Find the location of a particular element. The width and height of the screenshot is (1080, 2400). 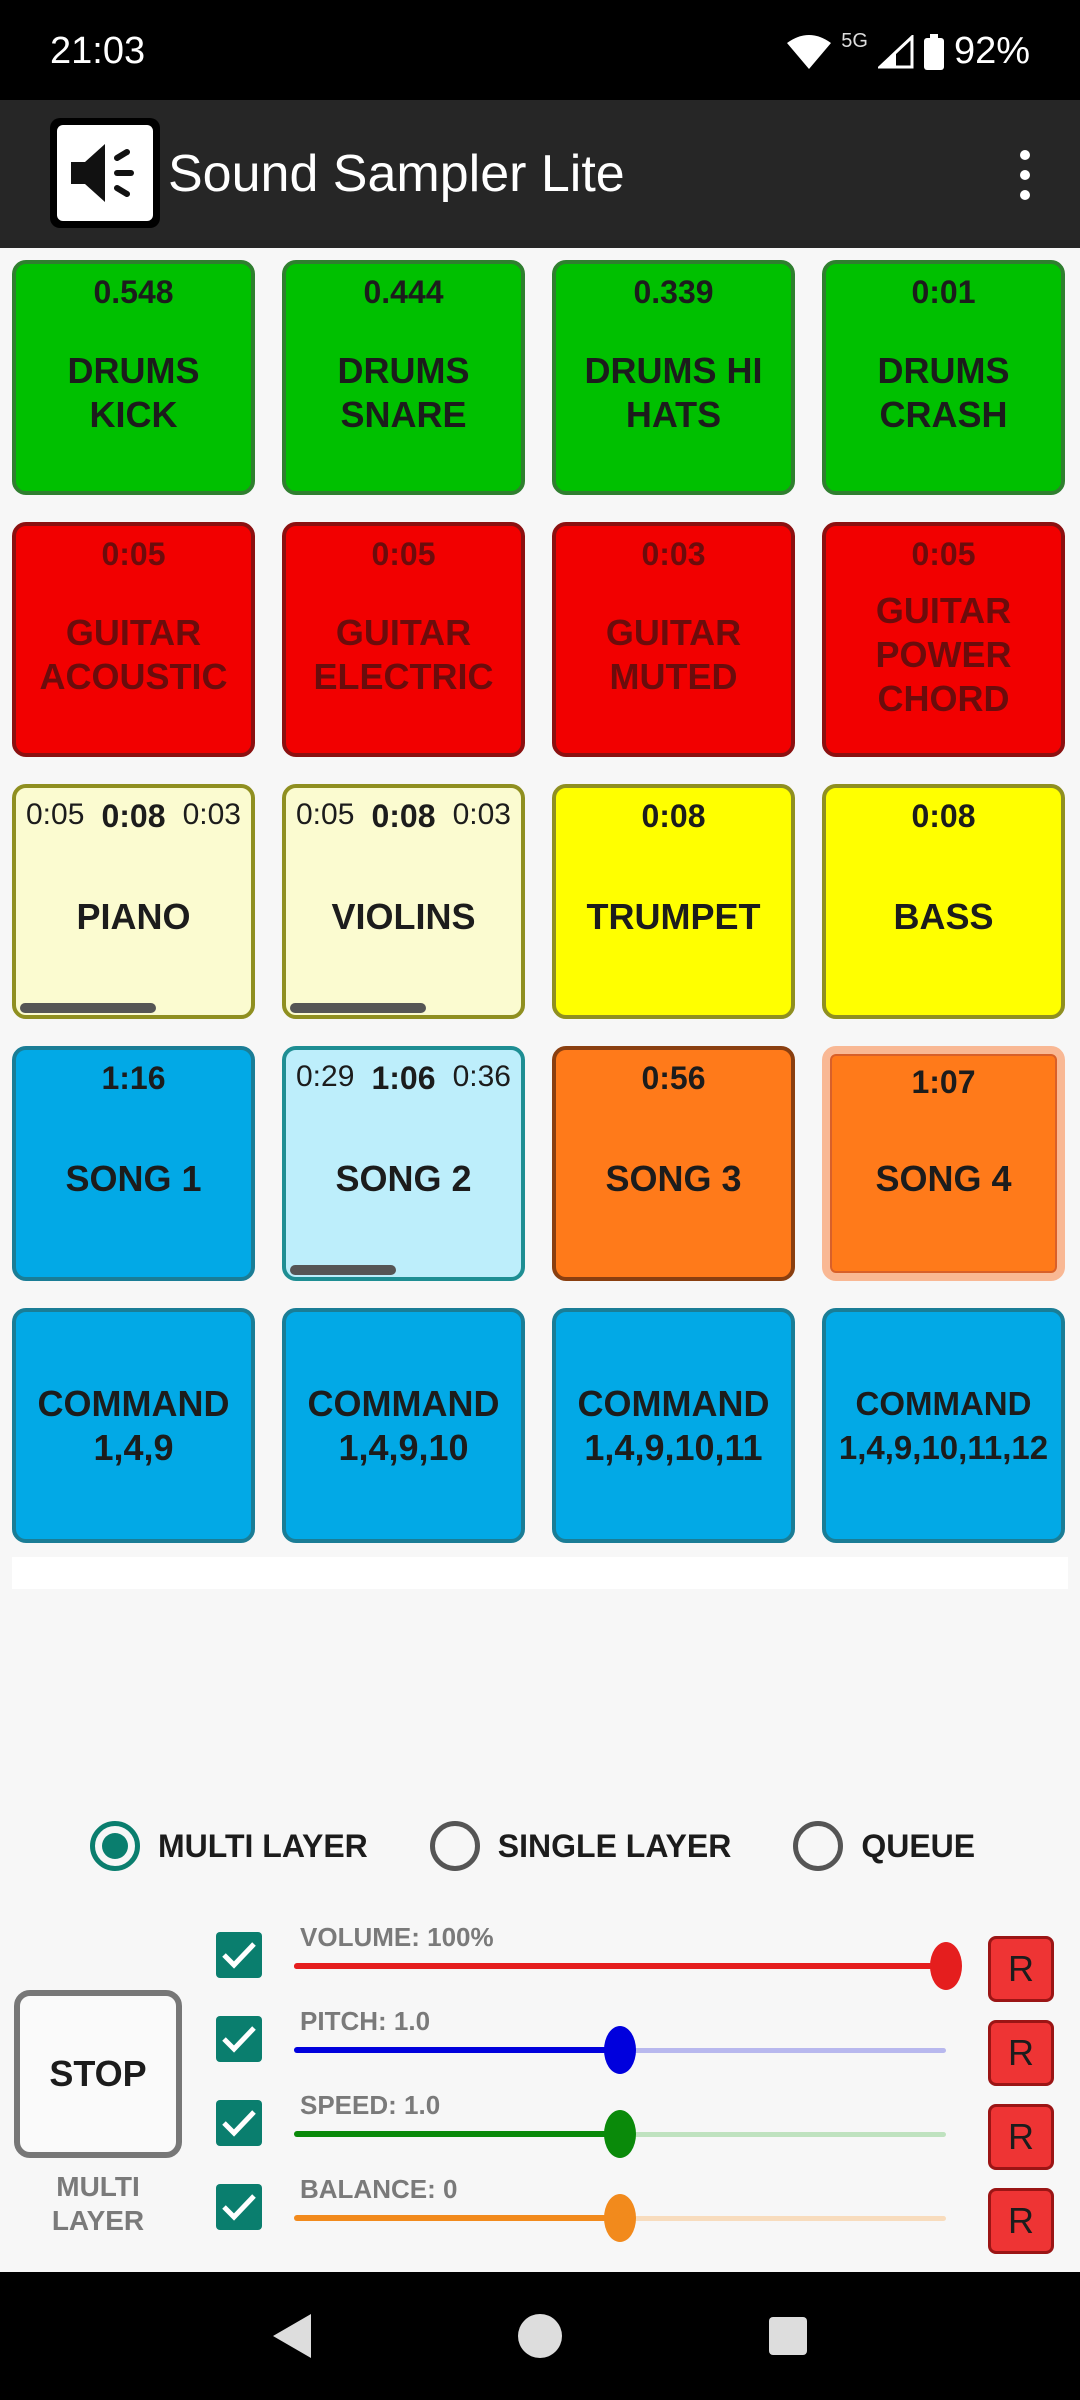

pad-label: DRUMS KICK is located at coordinates (133, 392).